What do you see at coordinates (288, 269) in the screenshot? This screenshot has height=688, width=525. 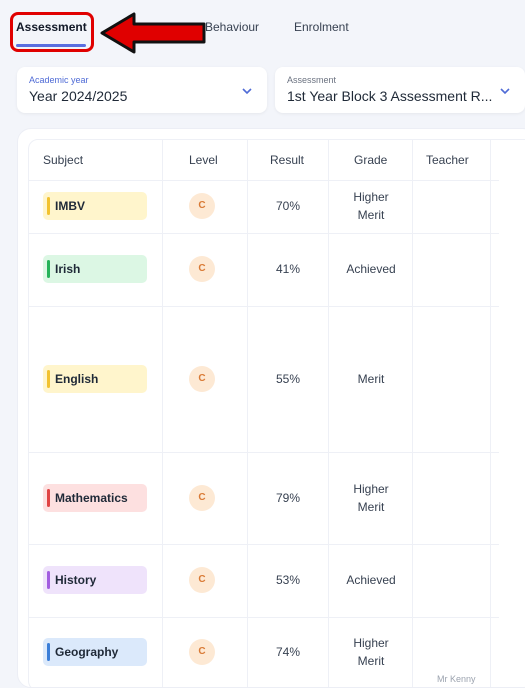 I see `result-value: 41%` at bounding box center [288, 269].